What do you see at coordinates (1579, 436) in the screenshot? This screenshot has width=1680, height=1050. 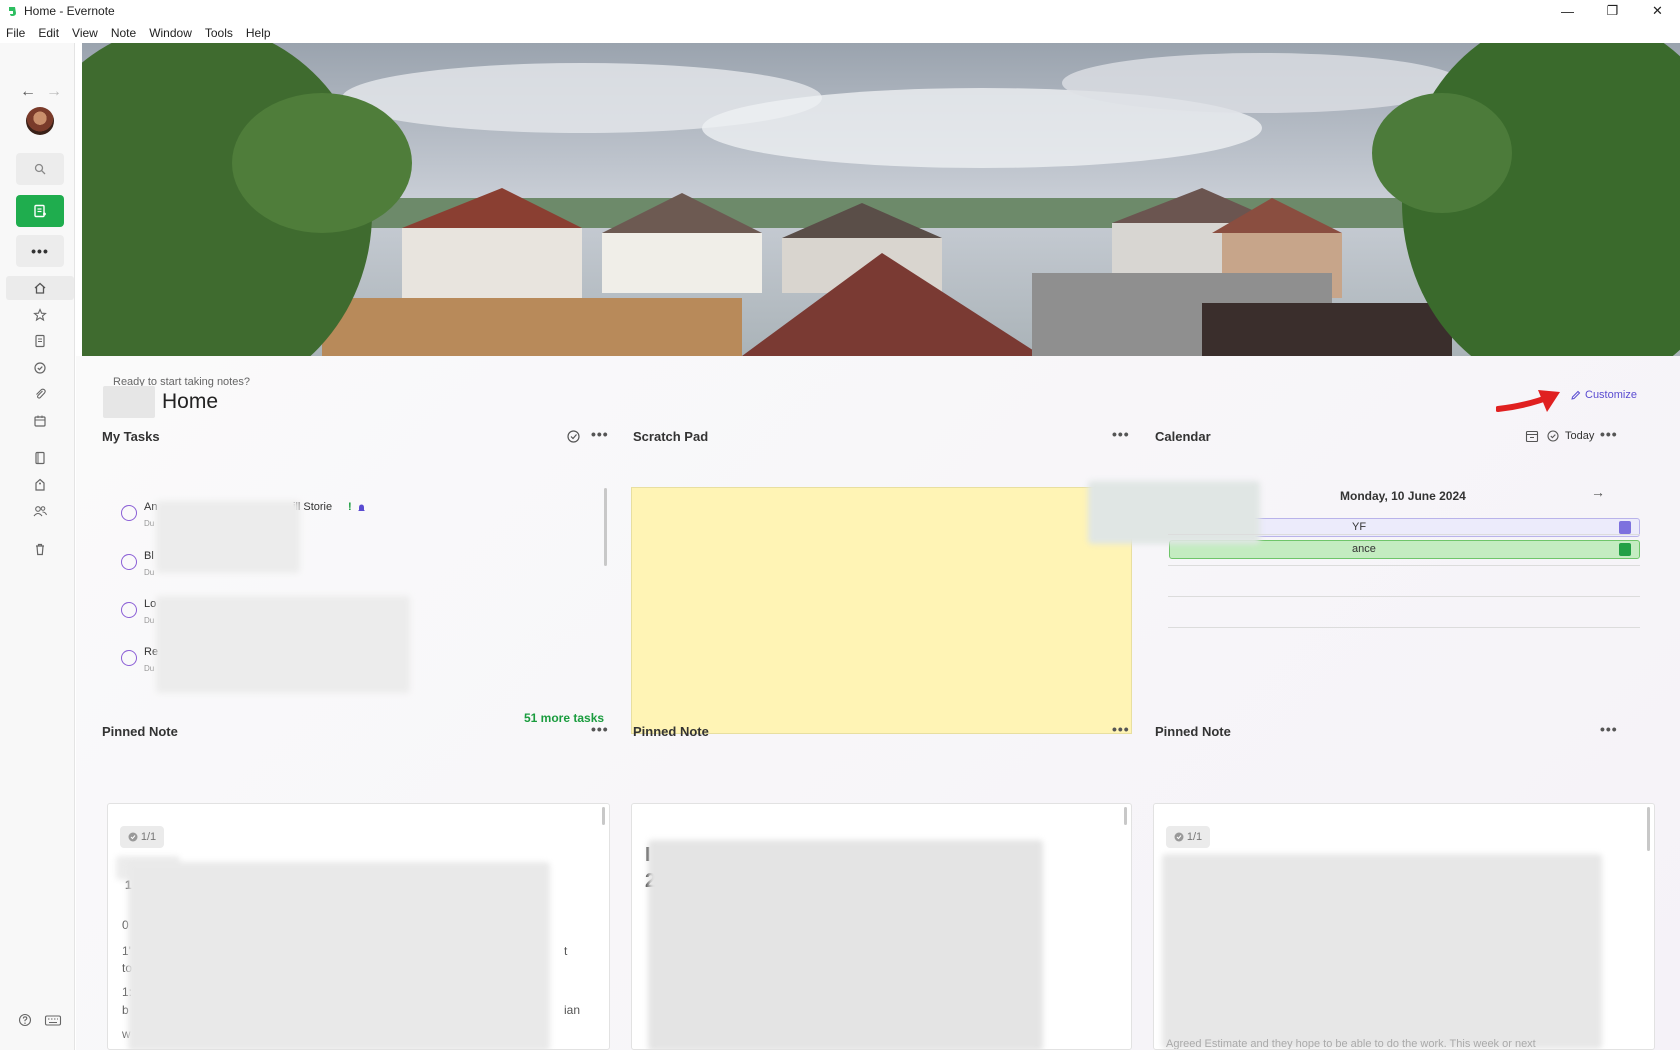 I see `today-button: Today` at bounding box center [1579, 436].